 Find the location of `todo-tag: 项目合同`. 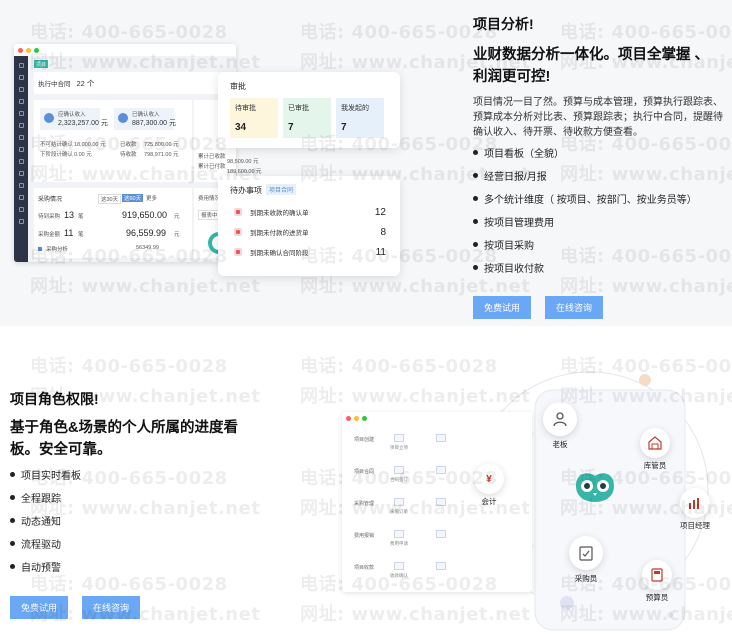

todo-tag: 项目合同 is located at coordinates (281, 189).